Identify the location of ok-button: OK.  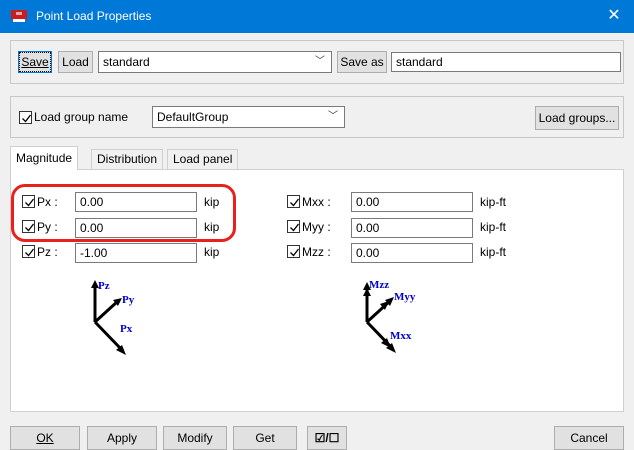
(45, 438).